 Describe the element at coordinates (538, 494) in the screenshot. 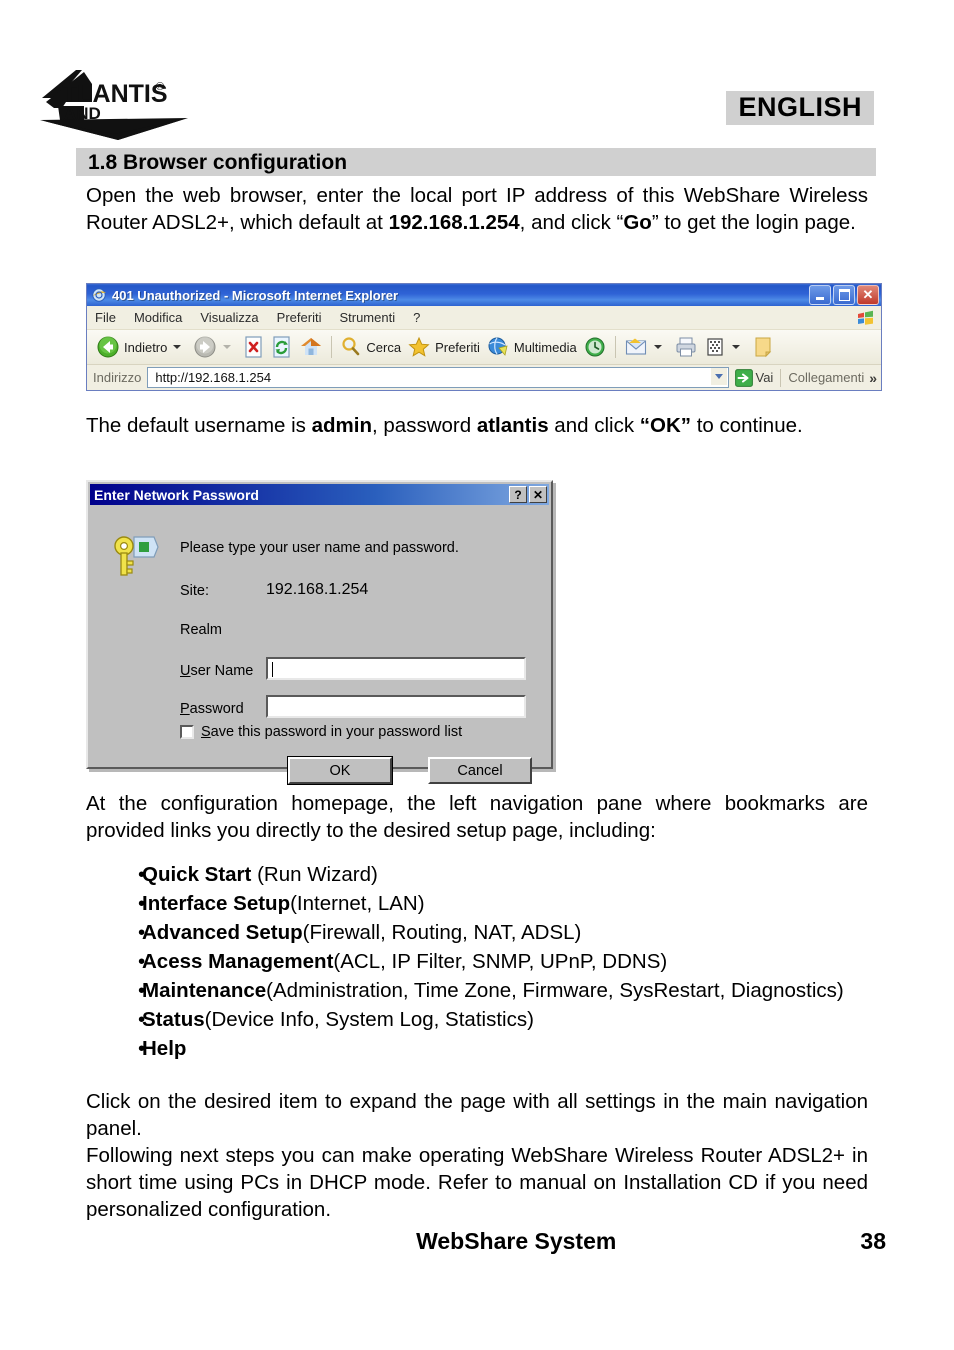

I see `dialog-close-button: ✕` at that location.